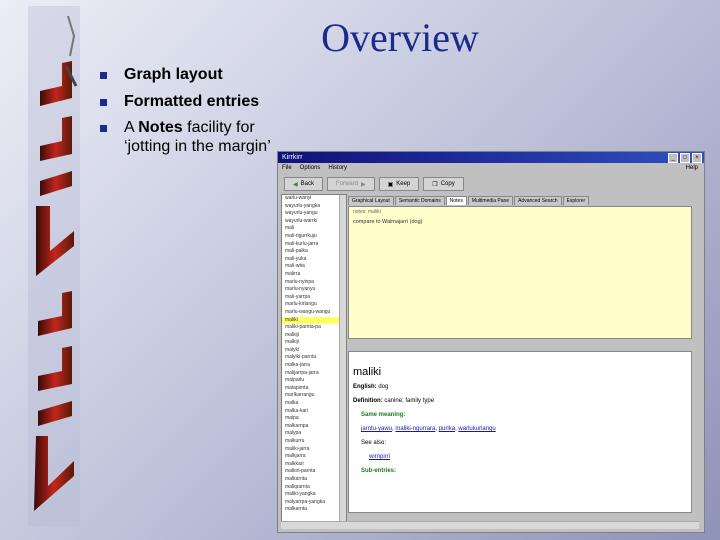 The width and height of the screenshot is (720, 540). What do you see at coordinates (314, 222) in the screenshot?
I see `word-list-item: wayurlu-warrki` at bounding box center [314, 222].